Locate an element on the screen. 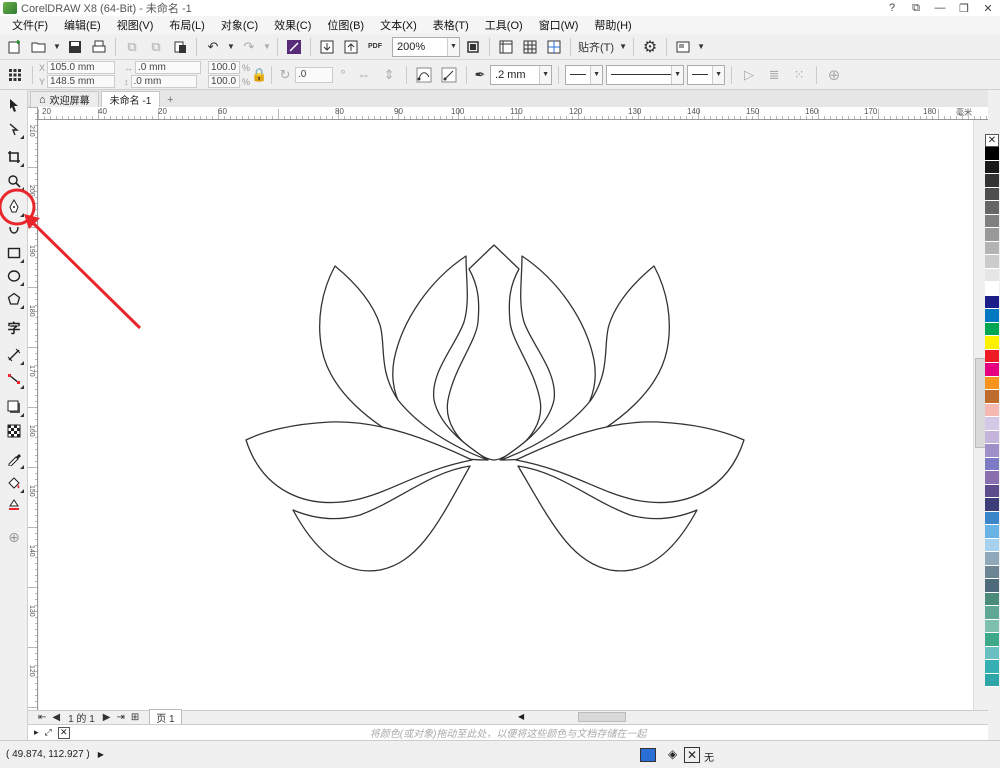 The height and width of the screenshot is (768, 1000). scale-x-field: 100.0 is located at coordinates (224, 67).